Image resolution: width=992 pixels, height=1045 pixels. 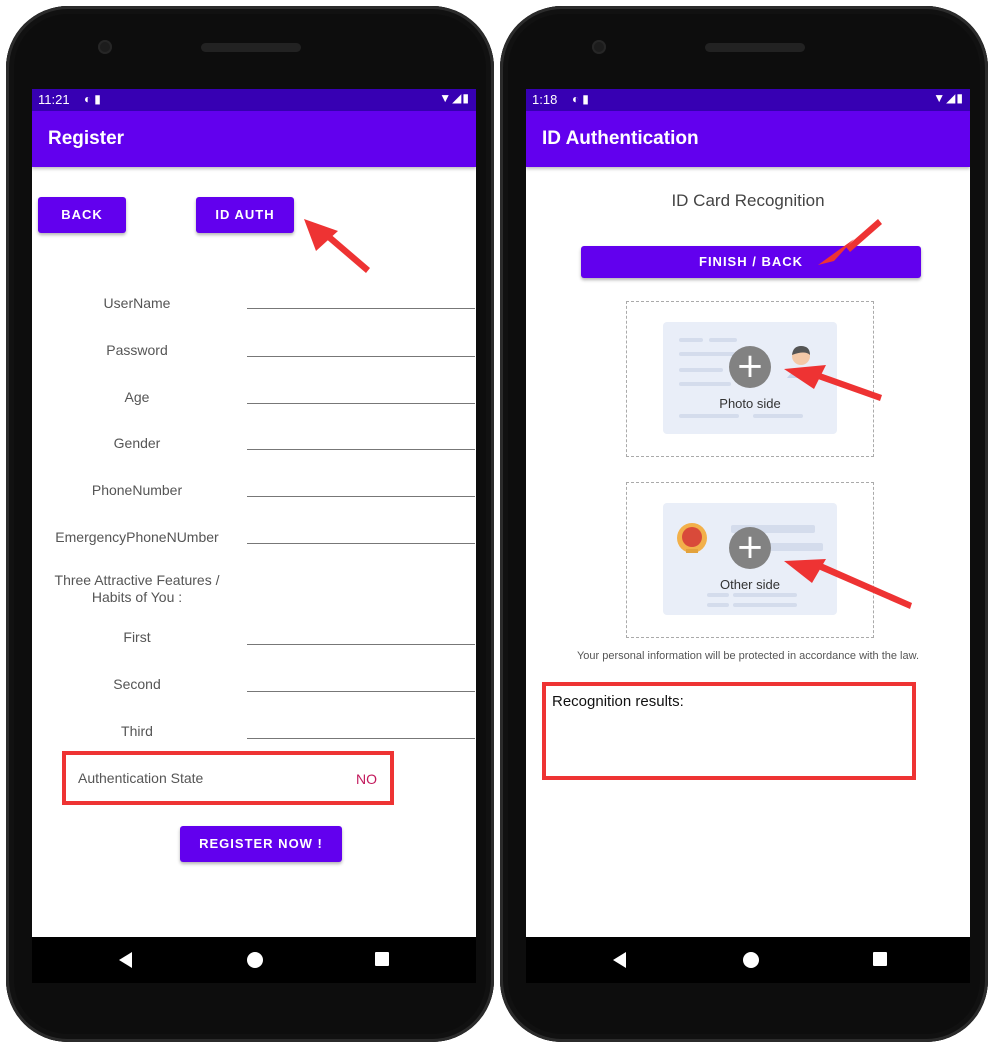 What do you see at coordinates (748, 100) in the screenshot?
I see `status-bar: 1:18 ◐ ▮ ▼◢▮` at bounding box center [748, 100].